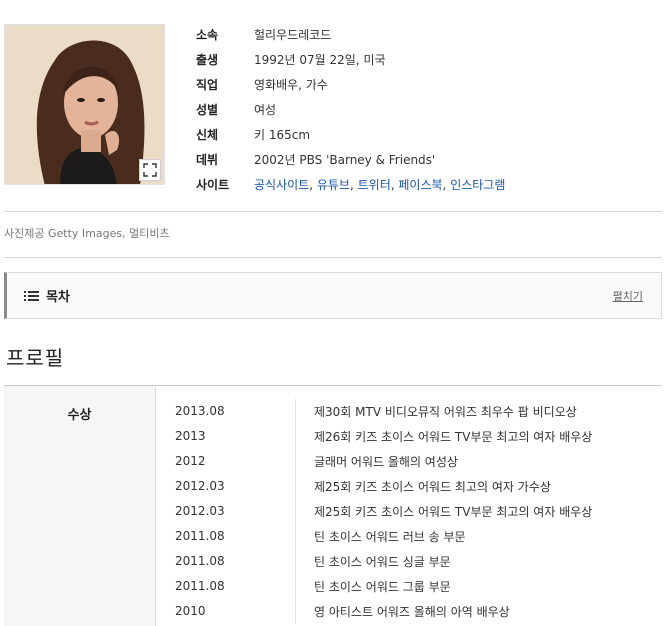 The image size is (664, 626). What do you see at coordinates (350, 84) in the screenshot?
I see `info-row-job: 직업 영화배우, 가수` at bounding box center [350, 84].